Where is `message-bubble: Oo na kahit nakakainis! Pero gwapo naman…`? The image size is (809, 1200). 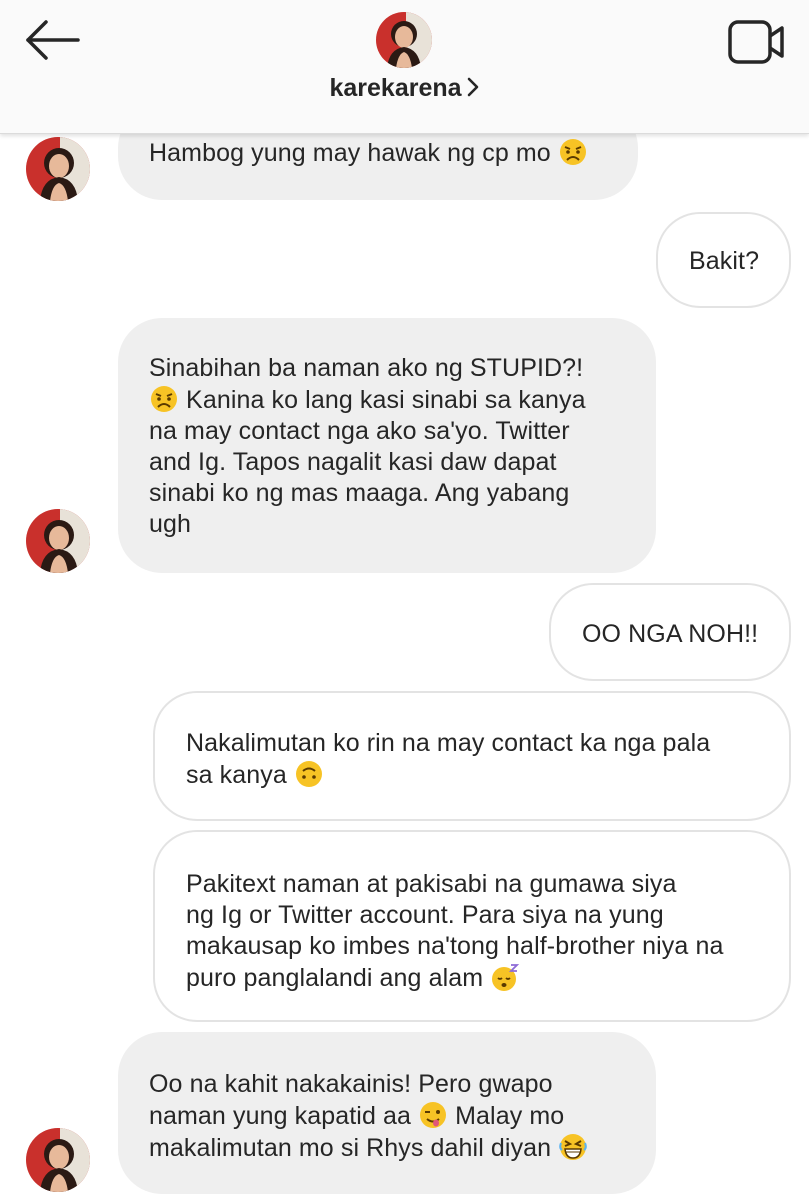 message-bubble: Oo na kahit nakakainis! Pero gwapo naman… is located at coordinates (387, 1113).